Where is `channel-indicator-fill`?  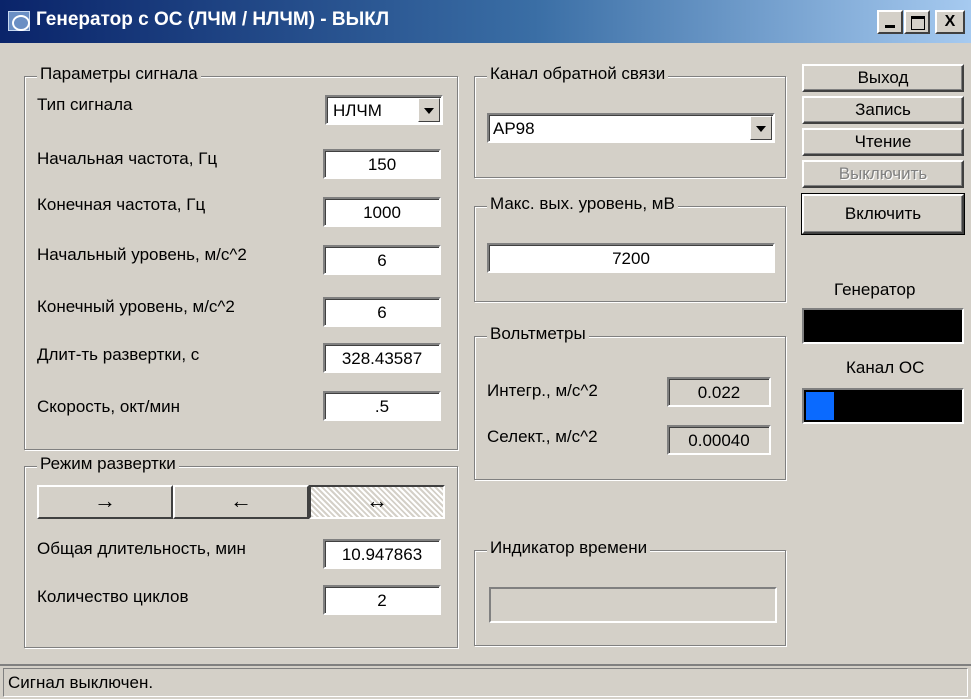
channel-indicator-fill is located at coordinates (820, 406).